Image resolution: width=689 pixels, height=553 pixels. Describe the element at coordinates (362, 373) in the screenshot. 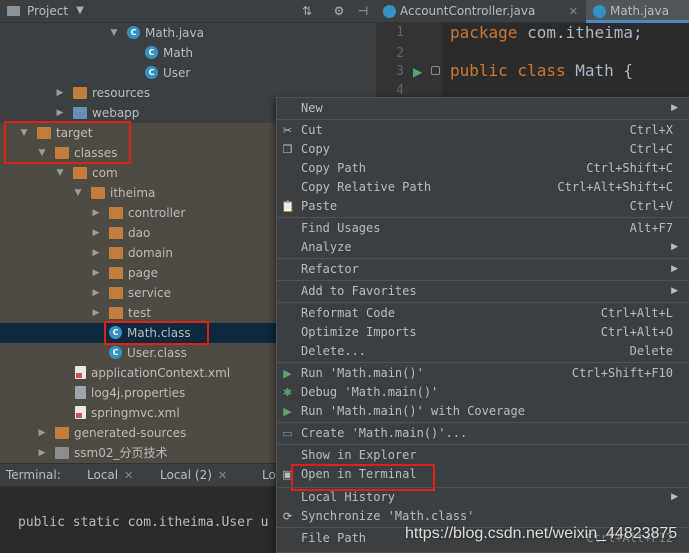

I see `menu-item-label: Run 'Math.main()'` at that location.